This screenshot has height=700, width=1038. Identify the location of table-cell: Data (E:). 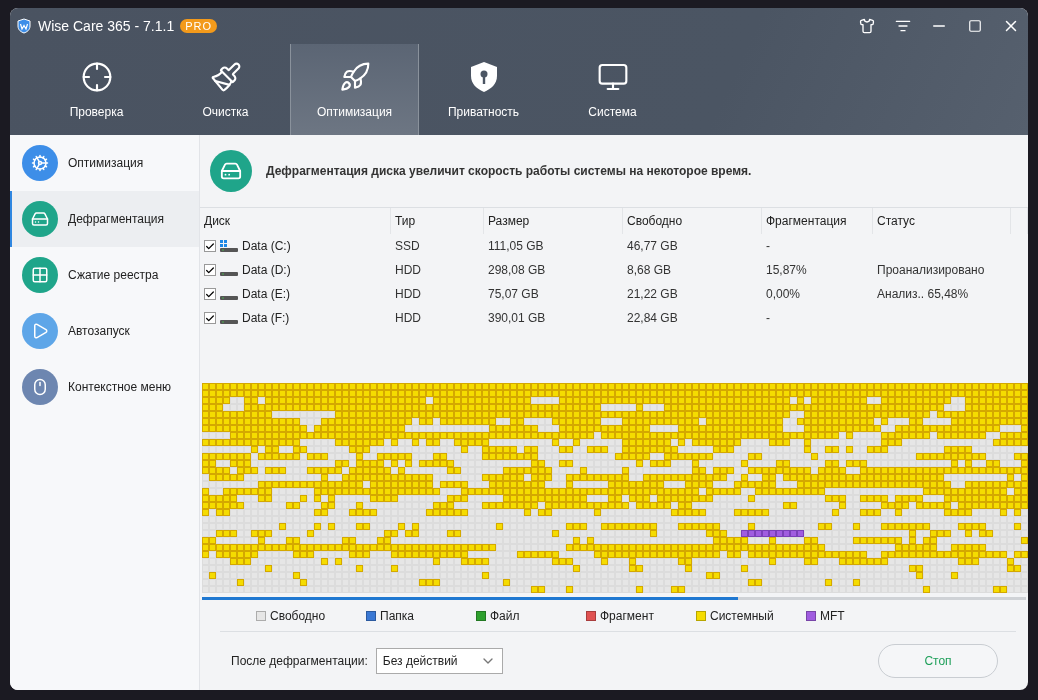
(266, 294).